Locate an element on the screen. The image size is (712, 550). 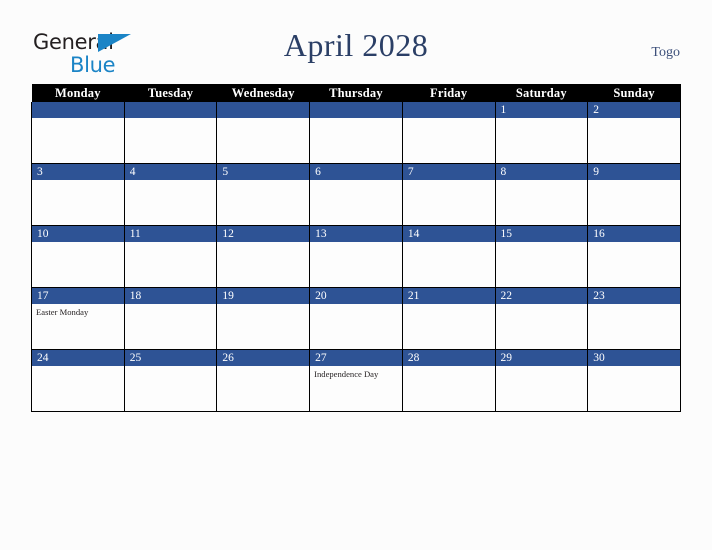
calendar-day-cell: 26 is located at coordinates (263, 380).